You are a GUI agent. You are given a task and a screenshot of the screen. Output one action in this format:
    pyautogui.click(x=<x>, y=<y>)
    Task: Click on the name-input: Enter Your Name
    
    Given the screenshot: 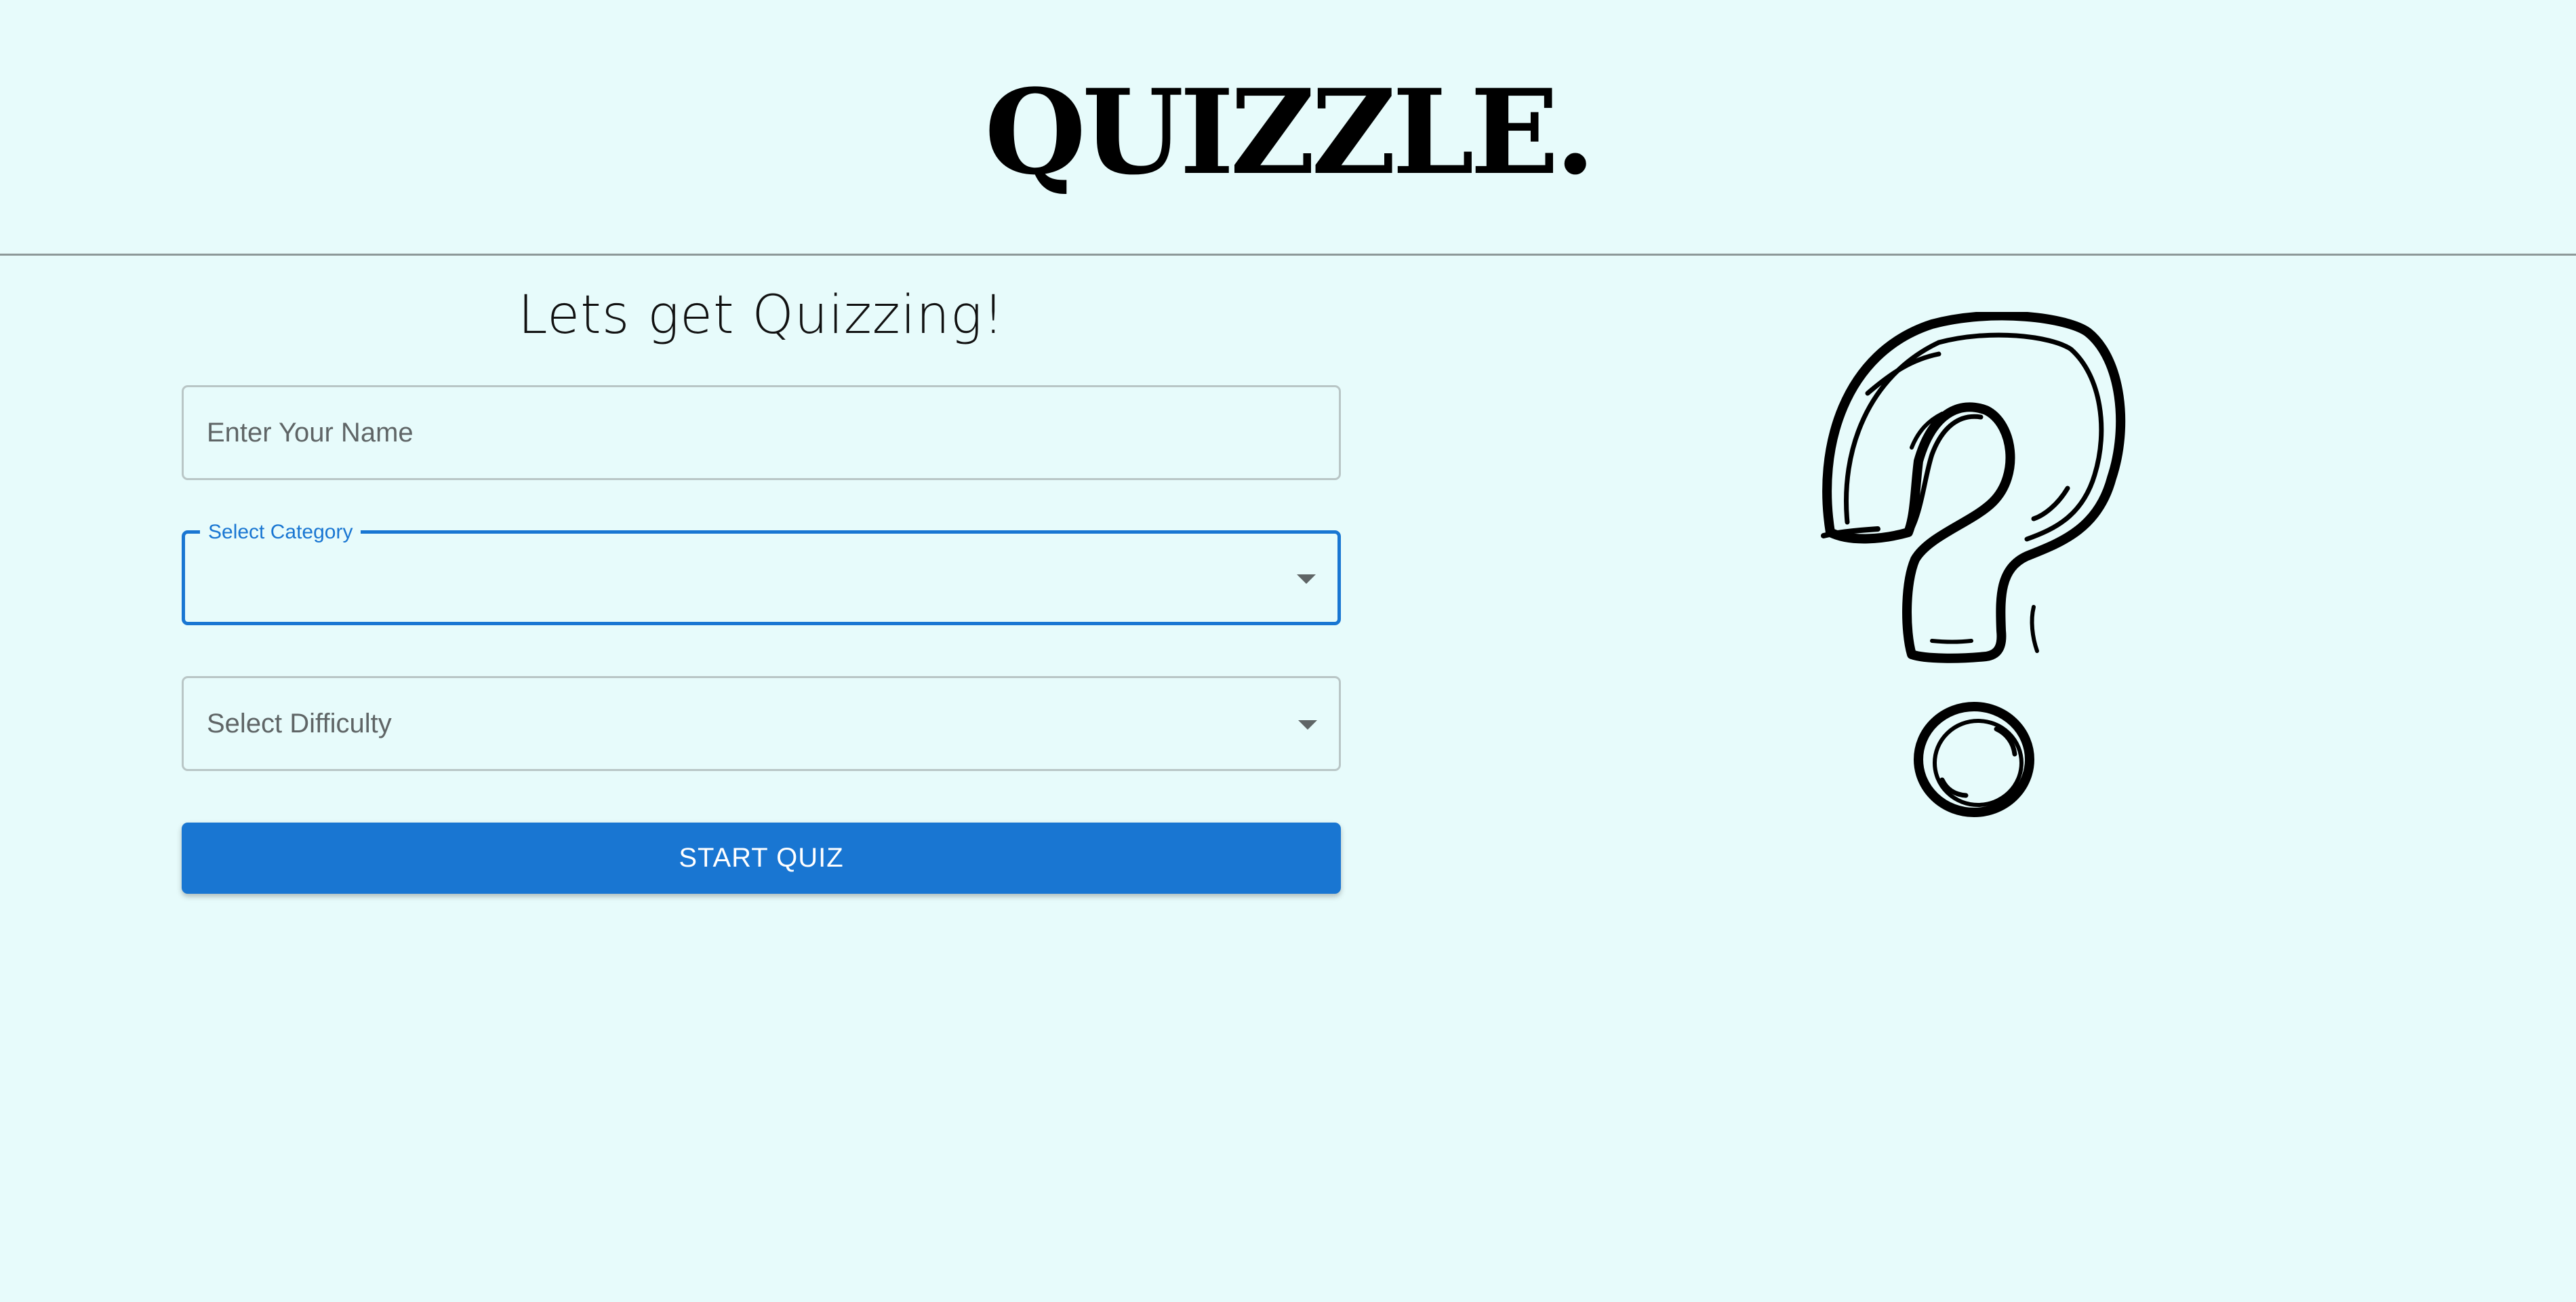 What is the action you would take?
    pyautogui.click(x=761, y=433)
    